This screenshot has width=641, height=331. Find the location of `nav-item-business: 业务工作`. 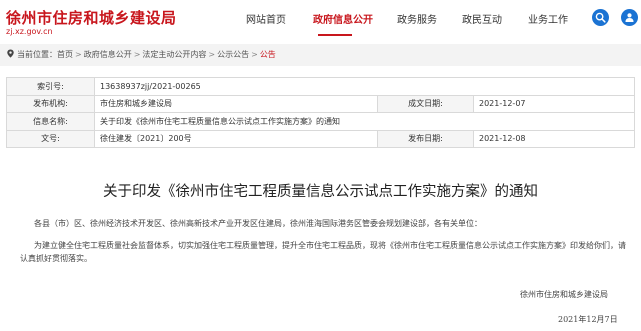

nav-item-business: 业务工作 is located at coordinates (548, 18).